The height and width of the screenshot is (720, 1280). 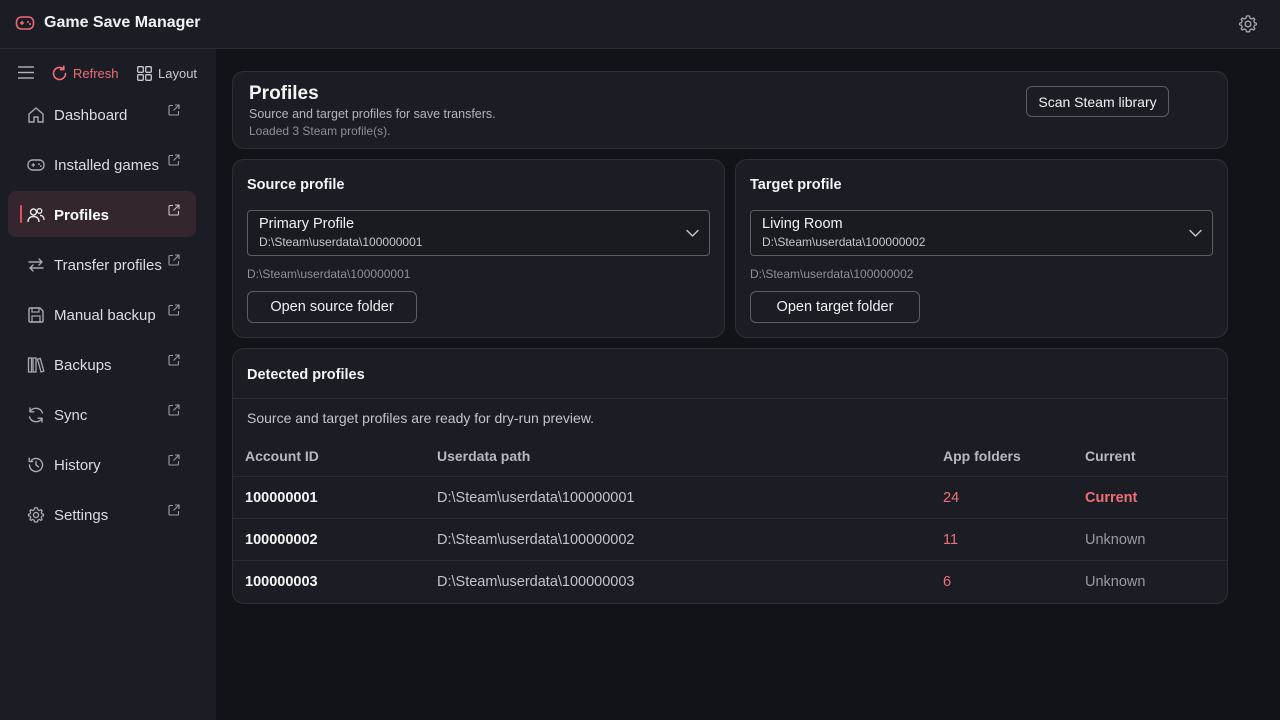 I want to click on sidebar-item-label: Dashboard, so click(x=91, y=115).